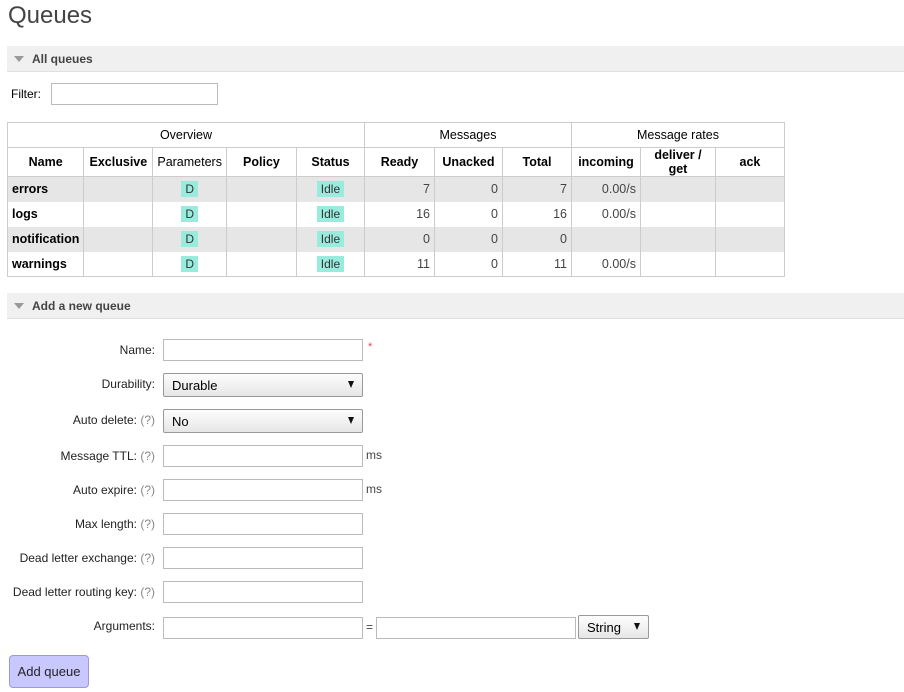  Describe the element at coordinates (104, 490) in the screenshot. I see `auto-expire-label: Auto expire:` at that location.